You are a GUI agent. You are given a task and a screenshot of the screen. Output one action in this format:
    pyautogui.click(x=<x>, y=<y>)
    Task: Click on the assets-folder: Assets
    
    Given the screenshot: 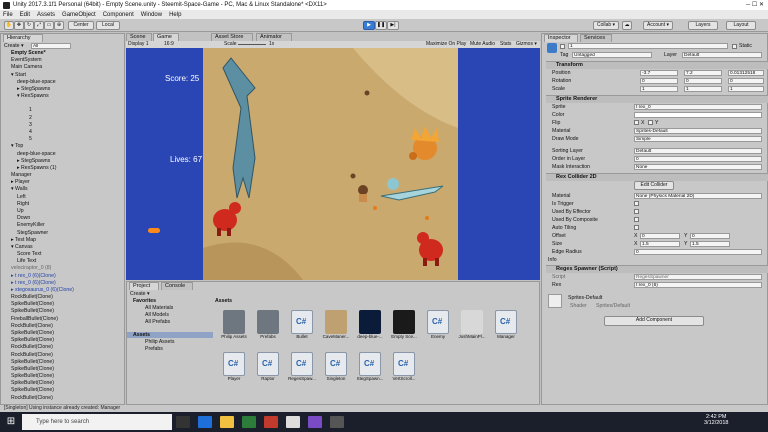 What is the action you would take?
    pyautogui.click(x=170, y=335)
    